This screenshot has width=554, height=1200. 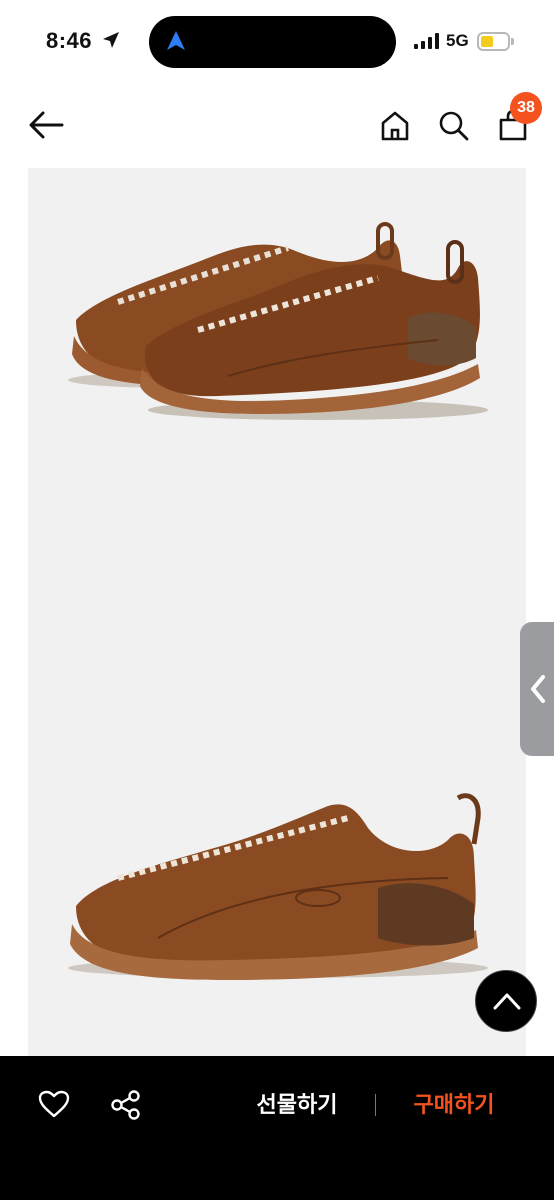 I want to click on home-icon, so click(x=395, y=126).